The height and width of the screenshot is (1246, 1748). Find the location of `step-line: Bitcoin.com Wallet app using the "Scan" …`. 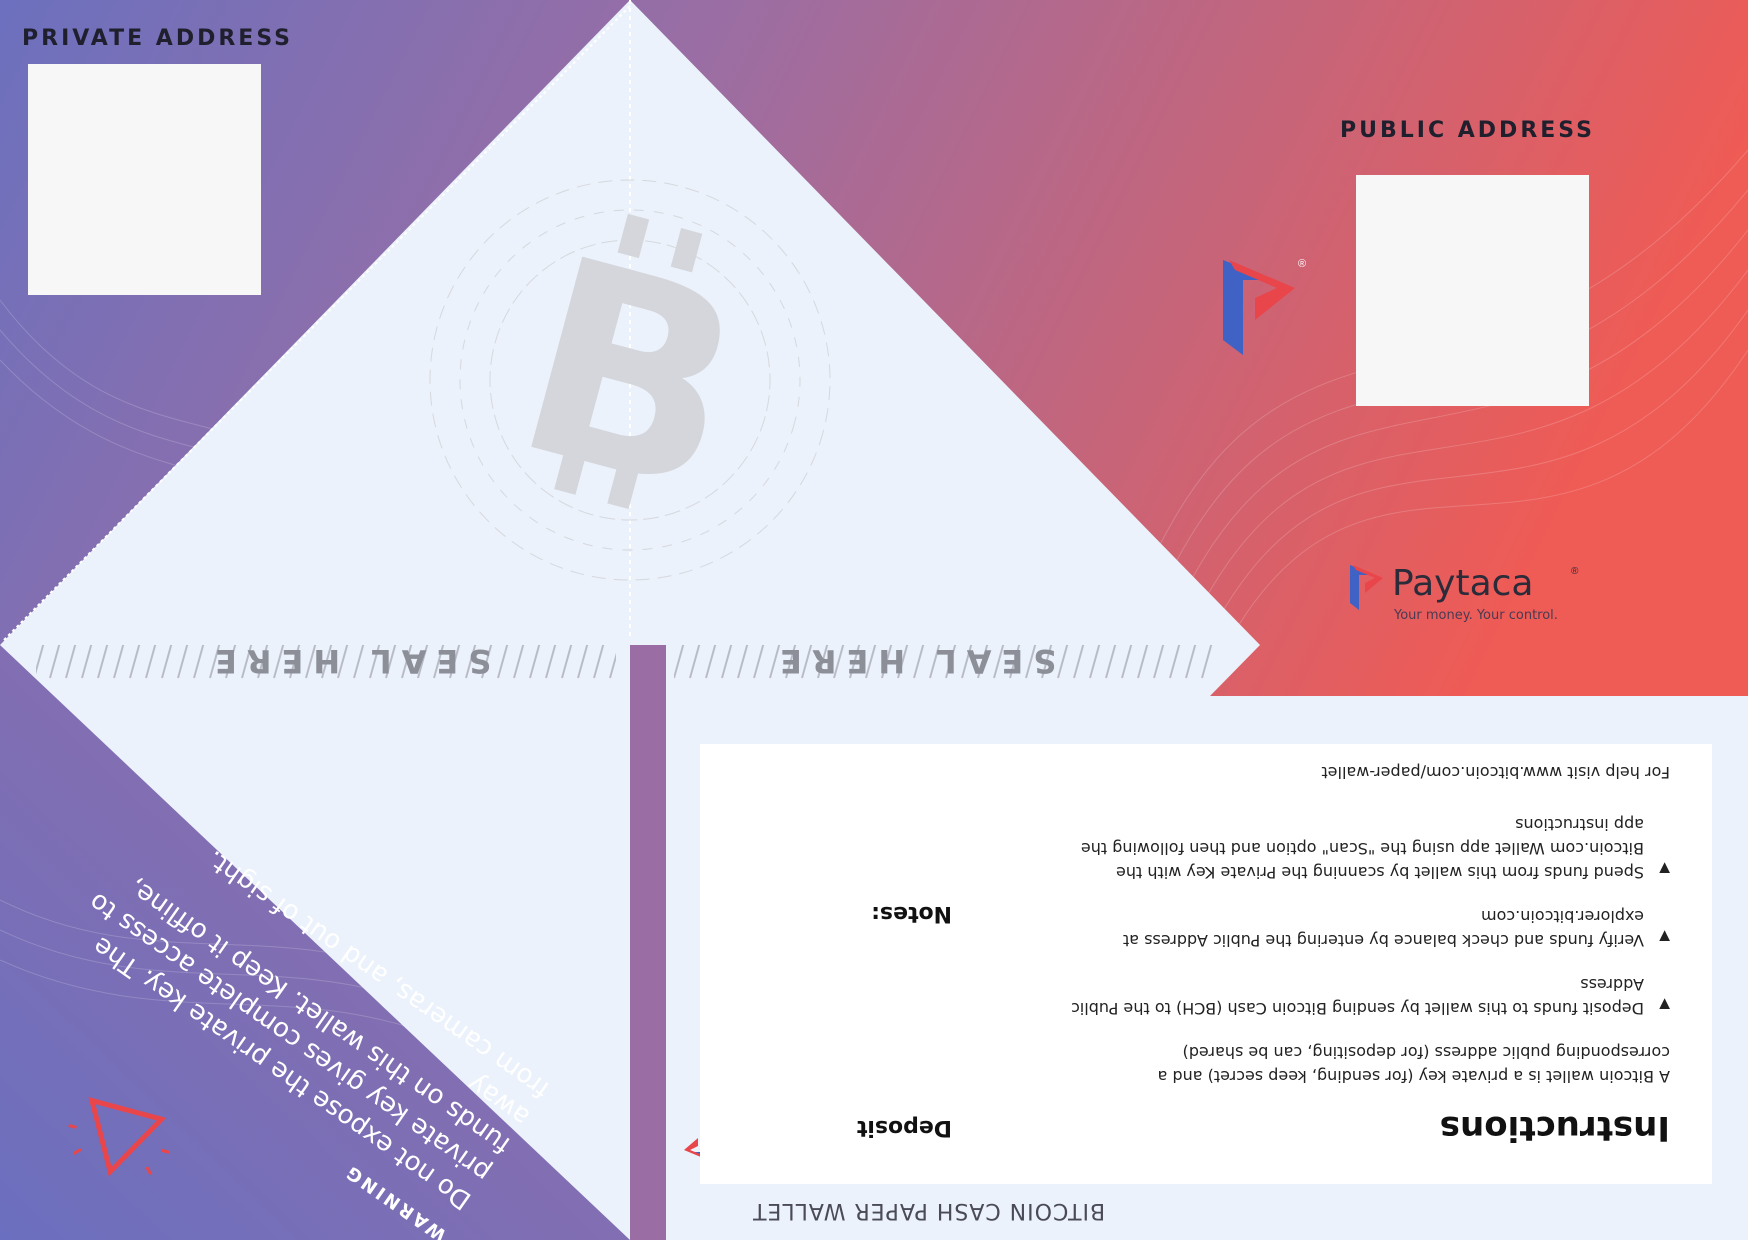

step-line: Bitcoin.com Wallet app using the "Scan" … is located at coordinates (1362, 848).